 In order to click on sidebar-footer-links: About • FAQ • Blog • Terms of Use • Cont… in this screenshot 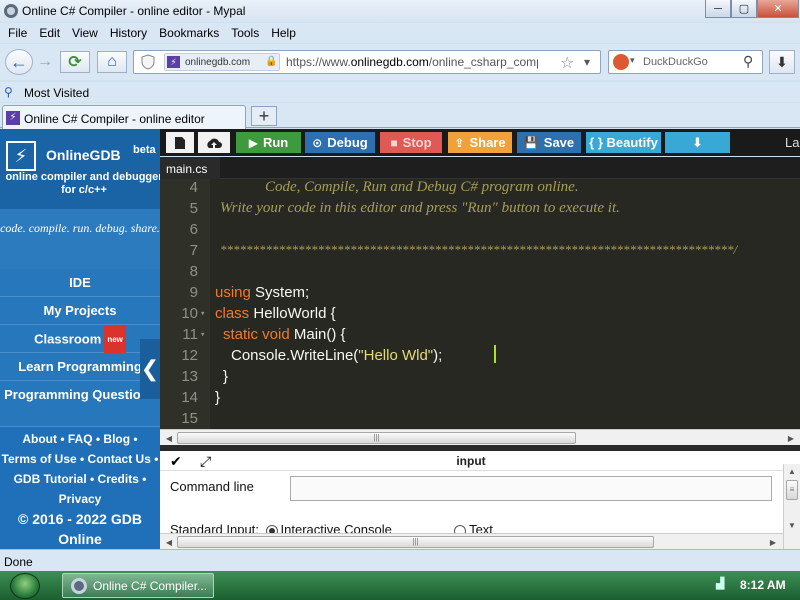, I will do `click(80, 469)`.